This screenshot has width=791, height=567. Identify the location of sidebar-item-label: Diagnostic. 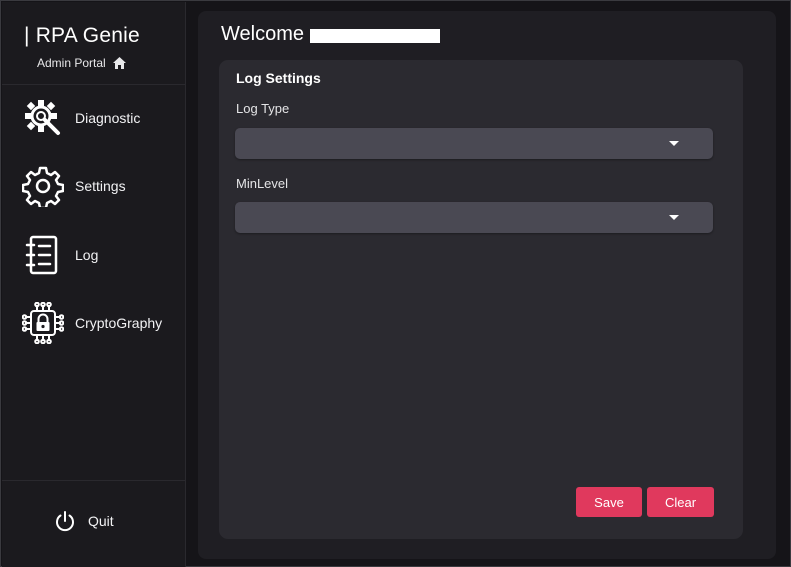
(108, 118).